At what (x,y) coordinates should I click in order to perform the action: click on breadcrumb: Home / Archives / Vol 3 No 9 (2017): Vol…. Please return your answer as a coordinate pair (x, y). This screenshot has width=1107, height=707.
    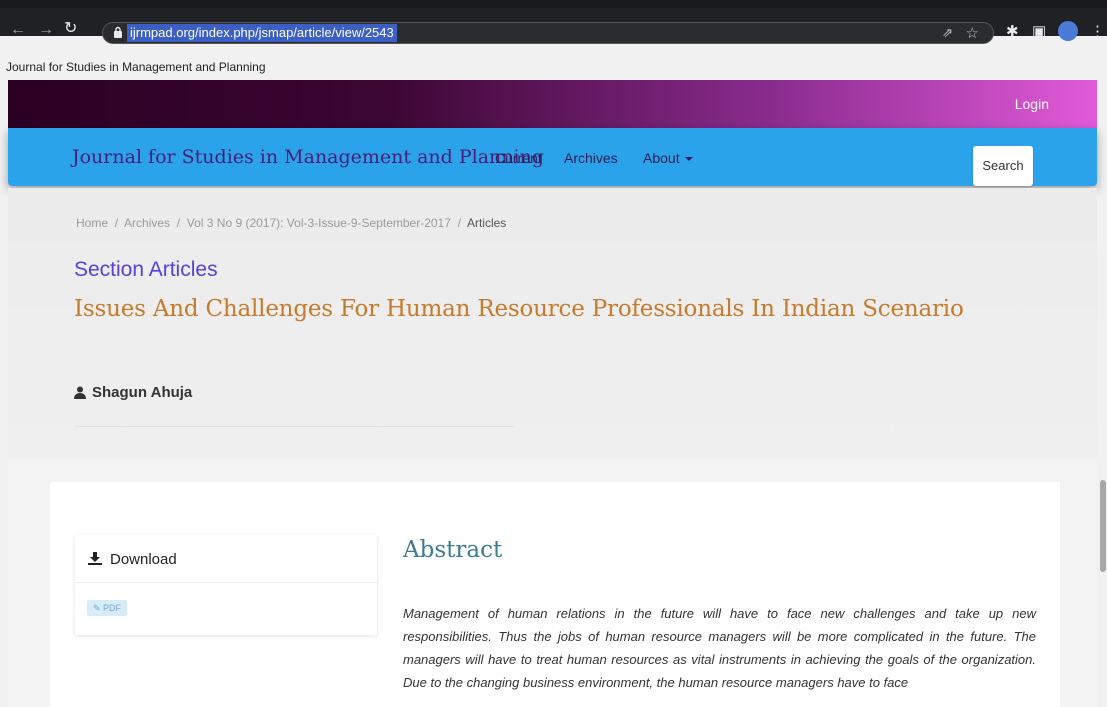
    Looking at the image, I should click on (291, 223).